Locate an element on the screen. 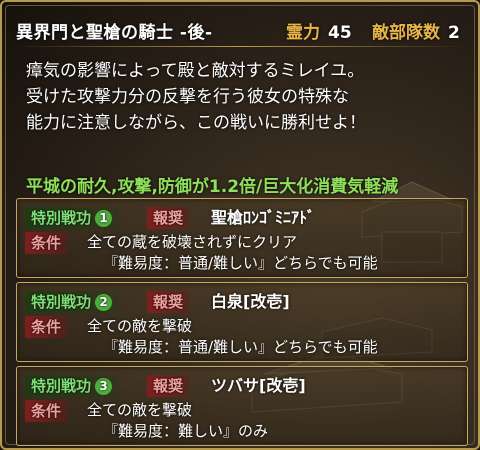 This screenshot has width=480, height=450. achievement-tag: 特別戦功 1 is located at coordinates (72, 218).